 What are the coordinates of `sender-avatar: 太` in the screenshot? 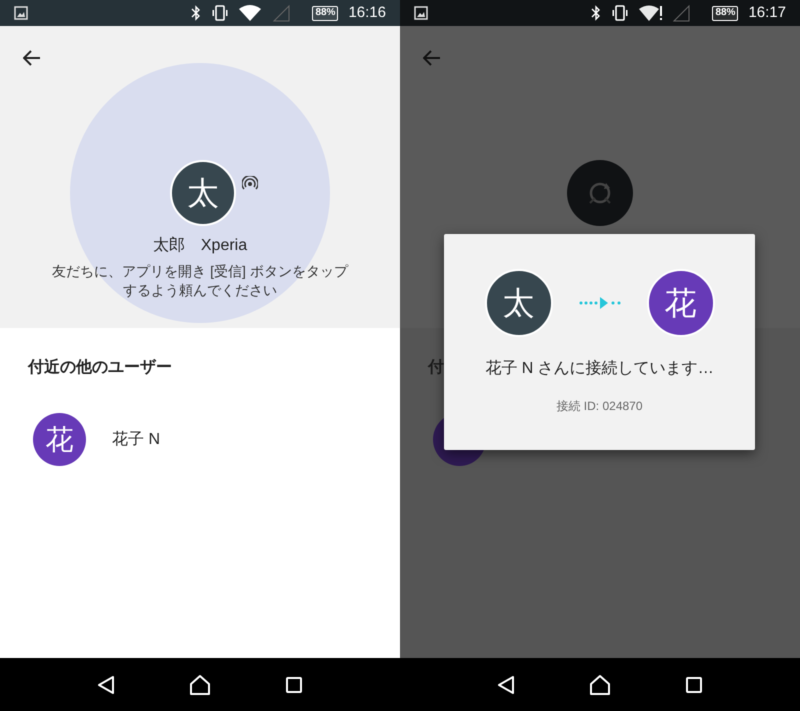 It's located at (518, 303).